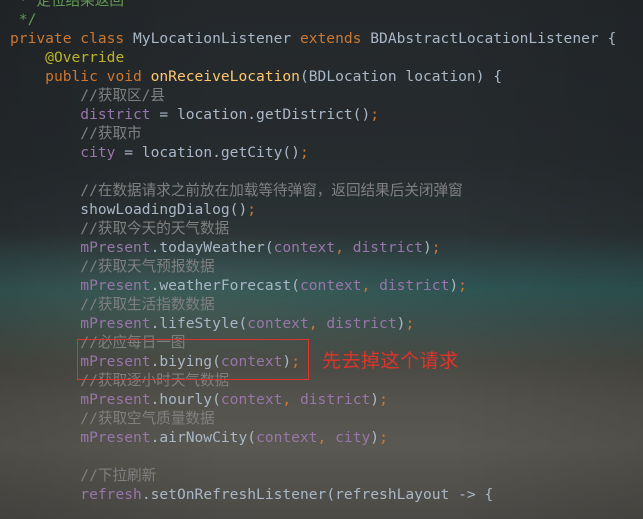 The width and height of the screenshot is (643, 519). I want to click on code-token: BDAbstractLocationListener {, so click(493, 38).